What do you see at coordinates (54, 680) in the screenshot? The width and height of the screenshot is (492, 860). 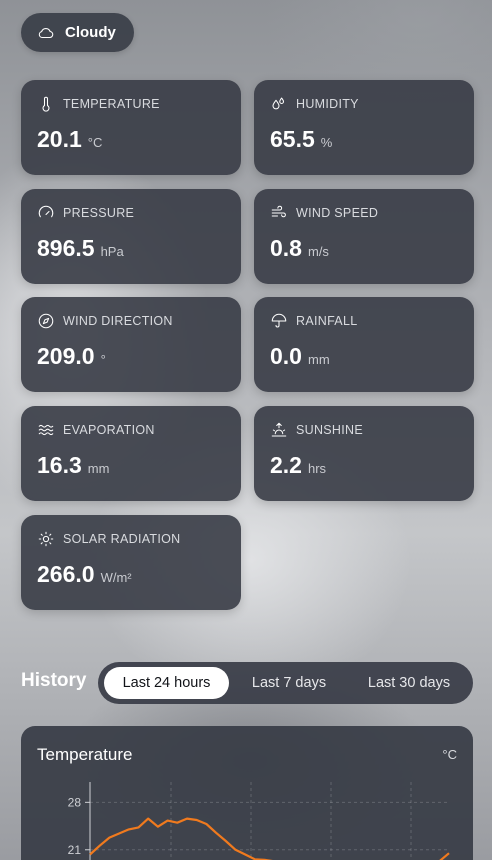 I see `history-heading: History` at bounding box center [54, 680].